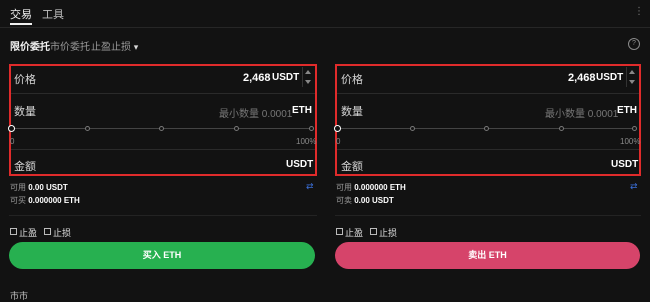 Image resolution: width=650 pixels, height=302 pixels. Describe the element at coordinates (639, 11) in the screenshot. I see `more-icon: ⋮` at that location.